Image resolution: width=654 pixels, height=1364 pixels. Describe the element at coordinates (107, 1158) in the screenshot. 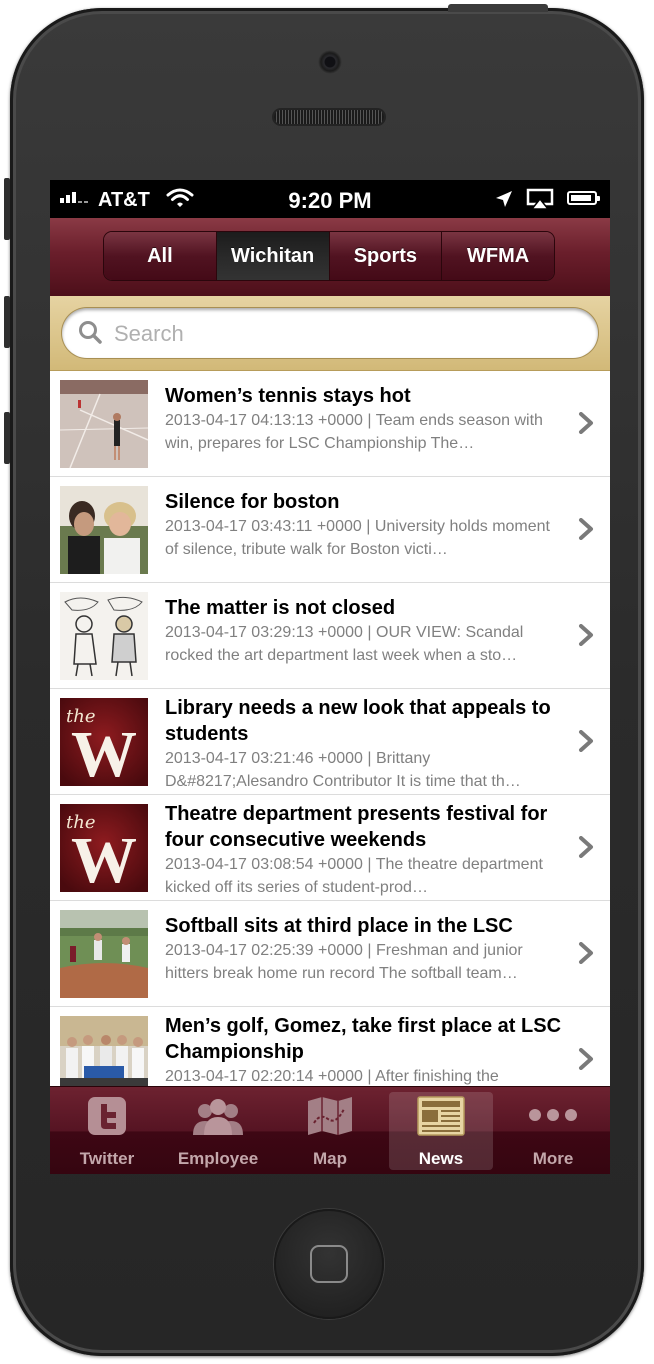

I see `tab-label: Twitter` at that location.